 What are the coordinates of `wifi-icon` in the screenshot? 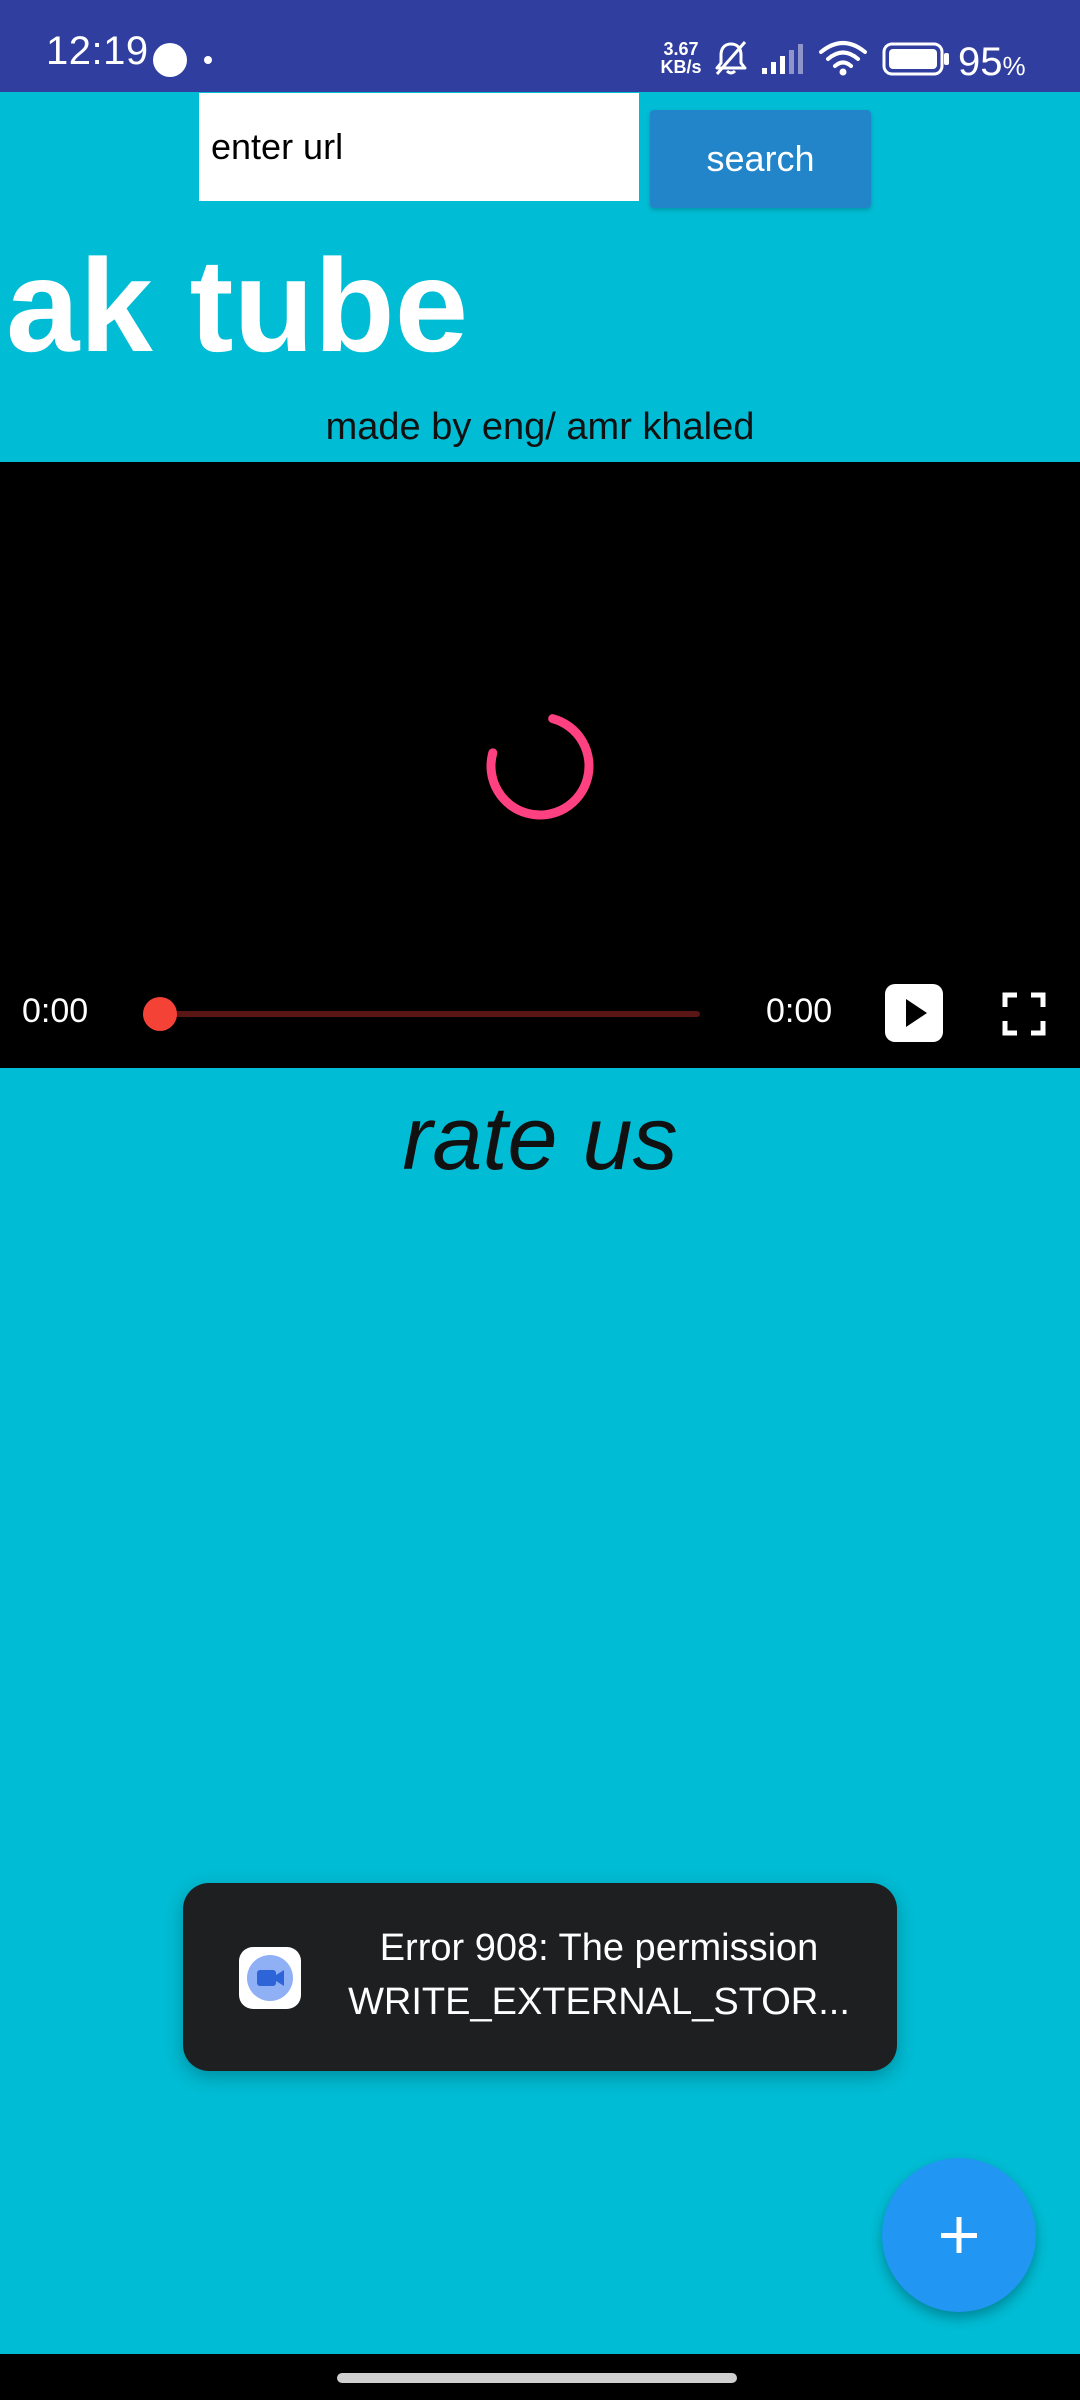 It's located at (843, 58).